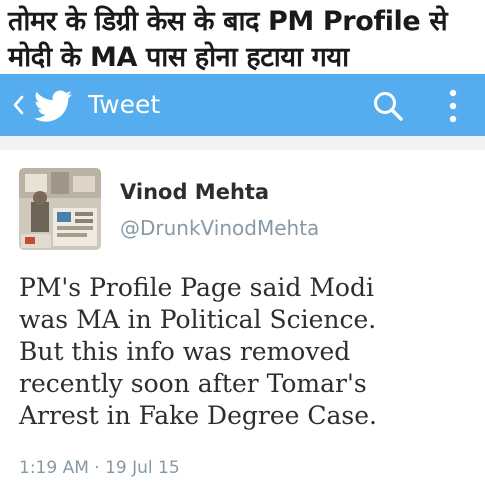 The height and width of the screenshot is (492, 485). Describe the element at coordinates (219, 228) in the screenshot. I see `user-handle: @DrunkVinodMehta` at that location.